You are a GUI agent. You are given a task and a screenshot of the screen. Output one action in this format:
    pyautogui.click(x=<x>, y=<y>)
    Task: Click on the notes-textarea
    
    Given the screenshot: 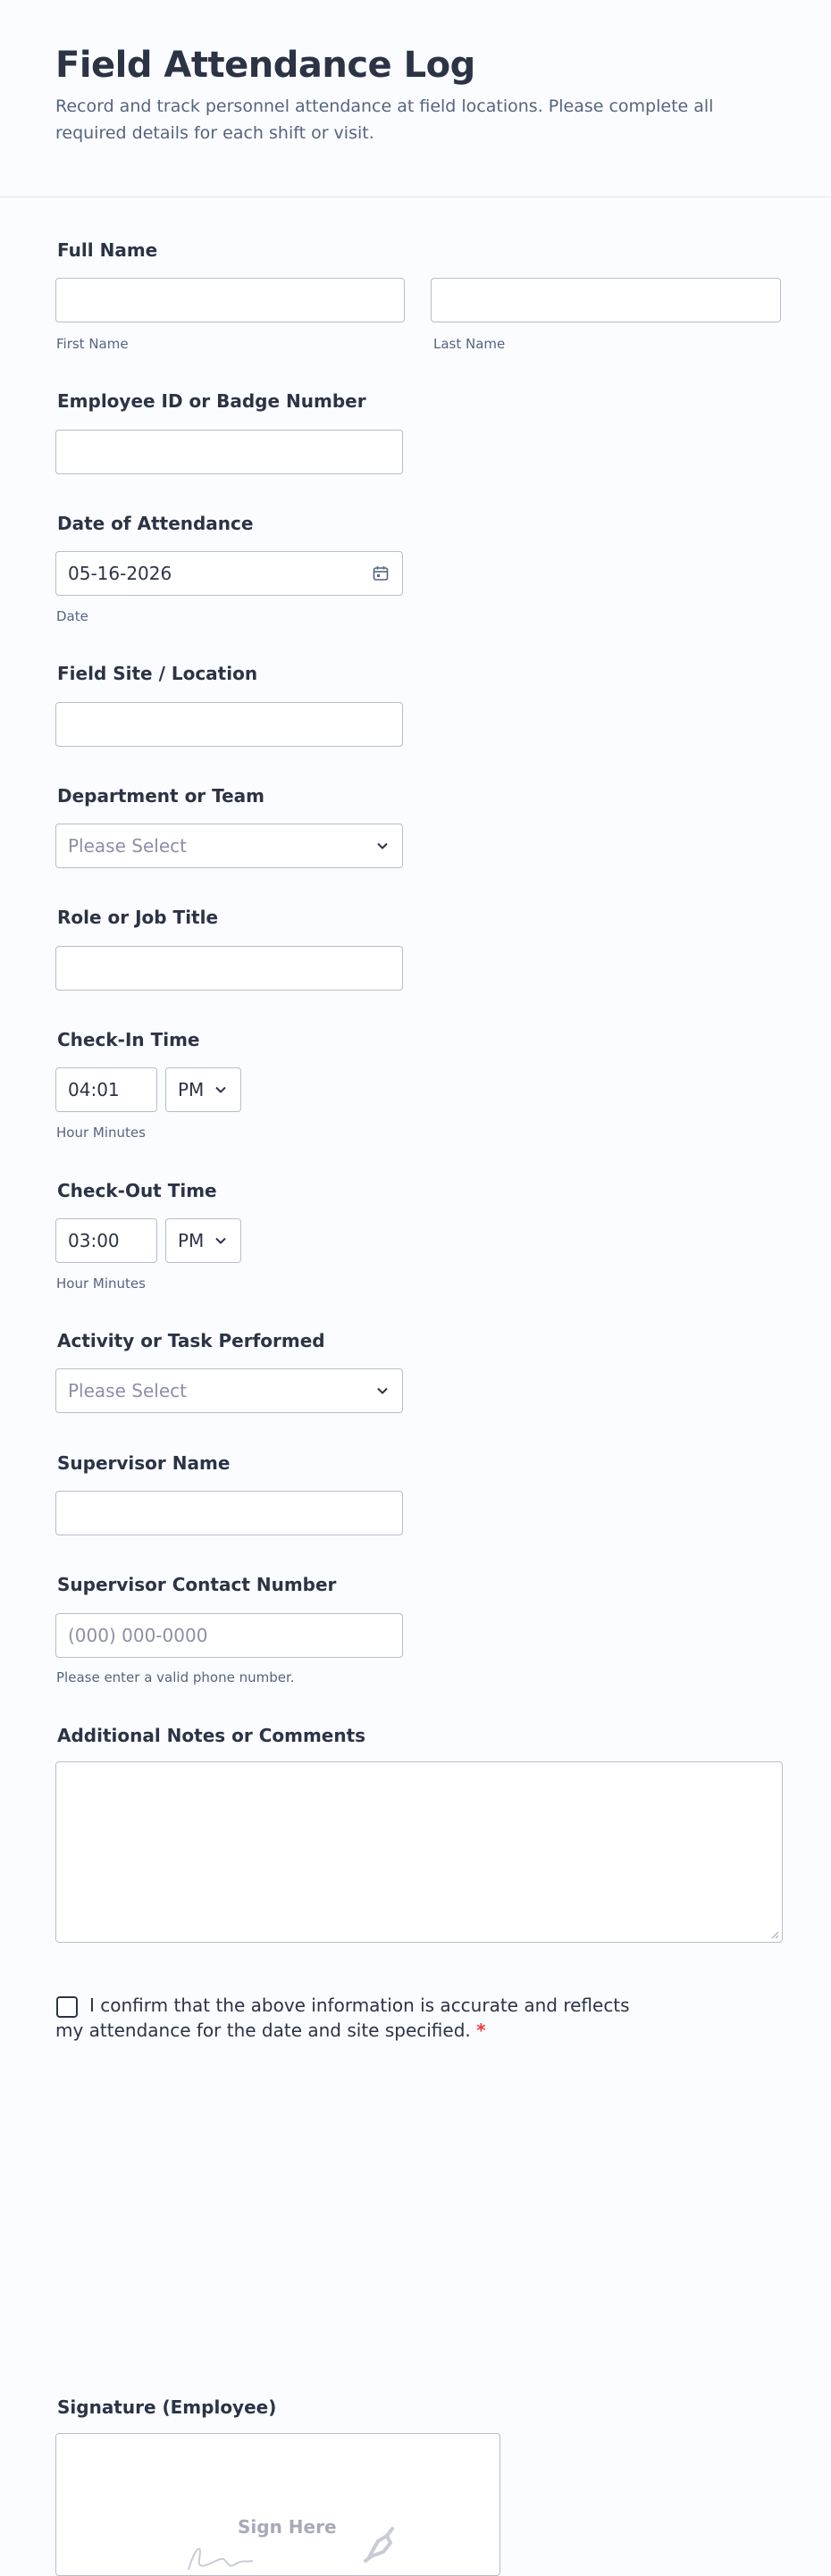 What is the action you would take?
    pyautogui.click(x=419, y=1852)
    